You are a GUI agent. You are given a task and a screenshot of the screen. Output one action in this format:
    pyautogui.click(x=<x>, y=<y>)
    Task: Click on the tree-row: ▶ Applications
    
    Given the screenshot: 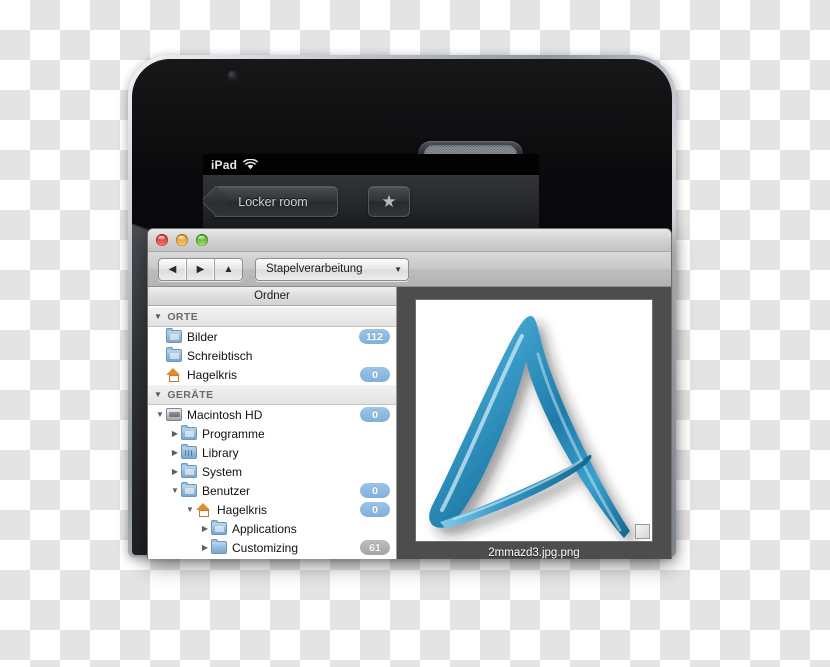 What is the action you would take?
    pyautogui.click(x=272, y=528)
    